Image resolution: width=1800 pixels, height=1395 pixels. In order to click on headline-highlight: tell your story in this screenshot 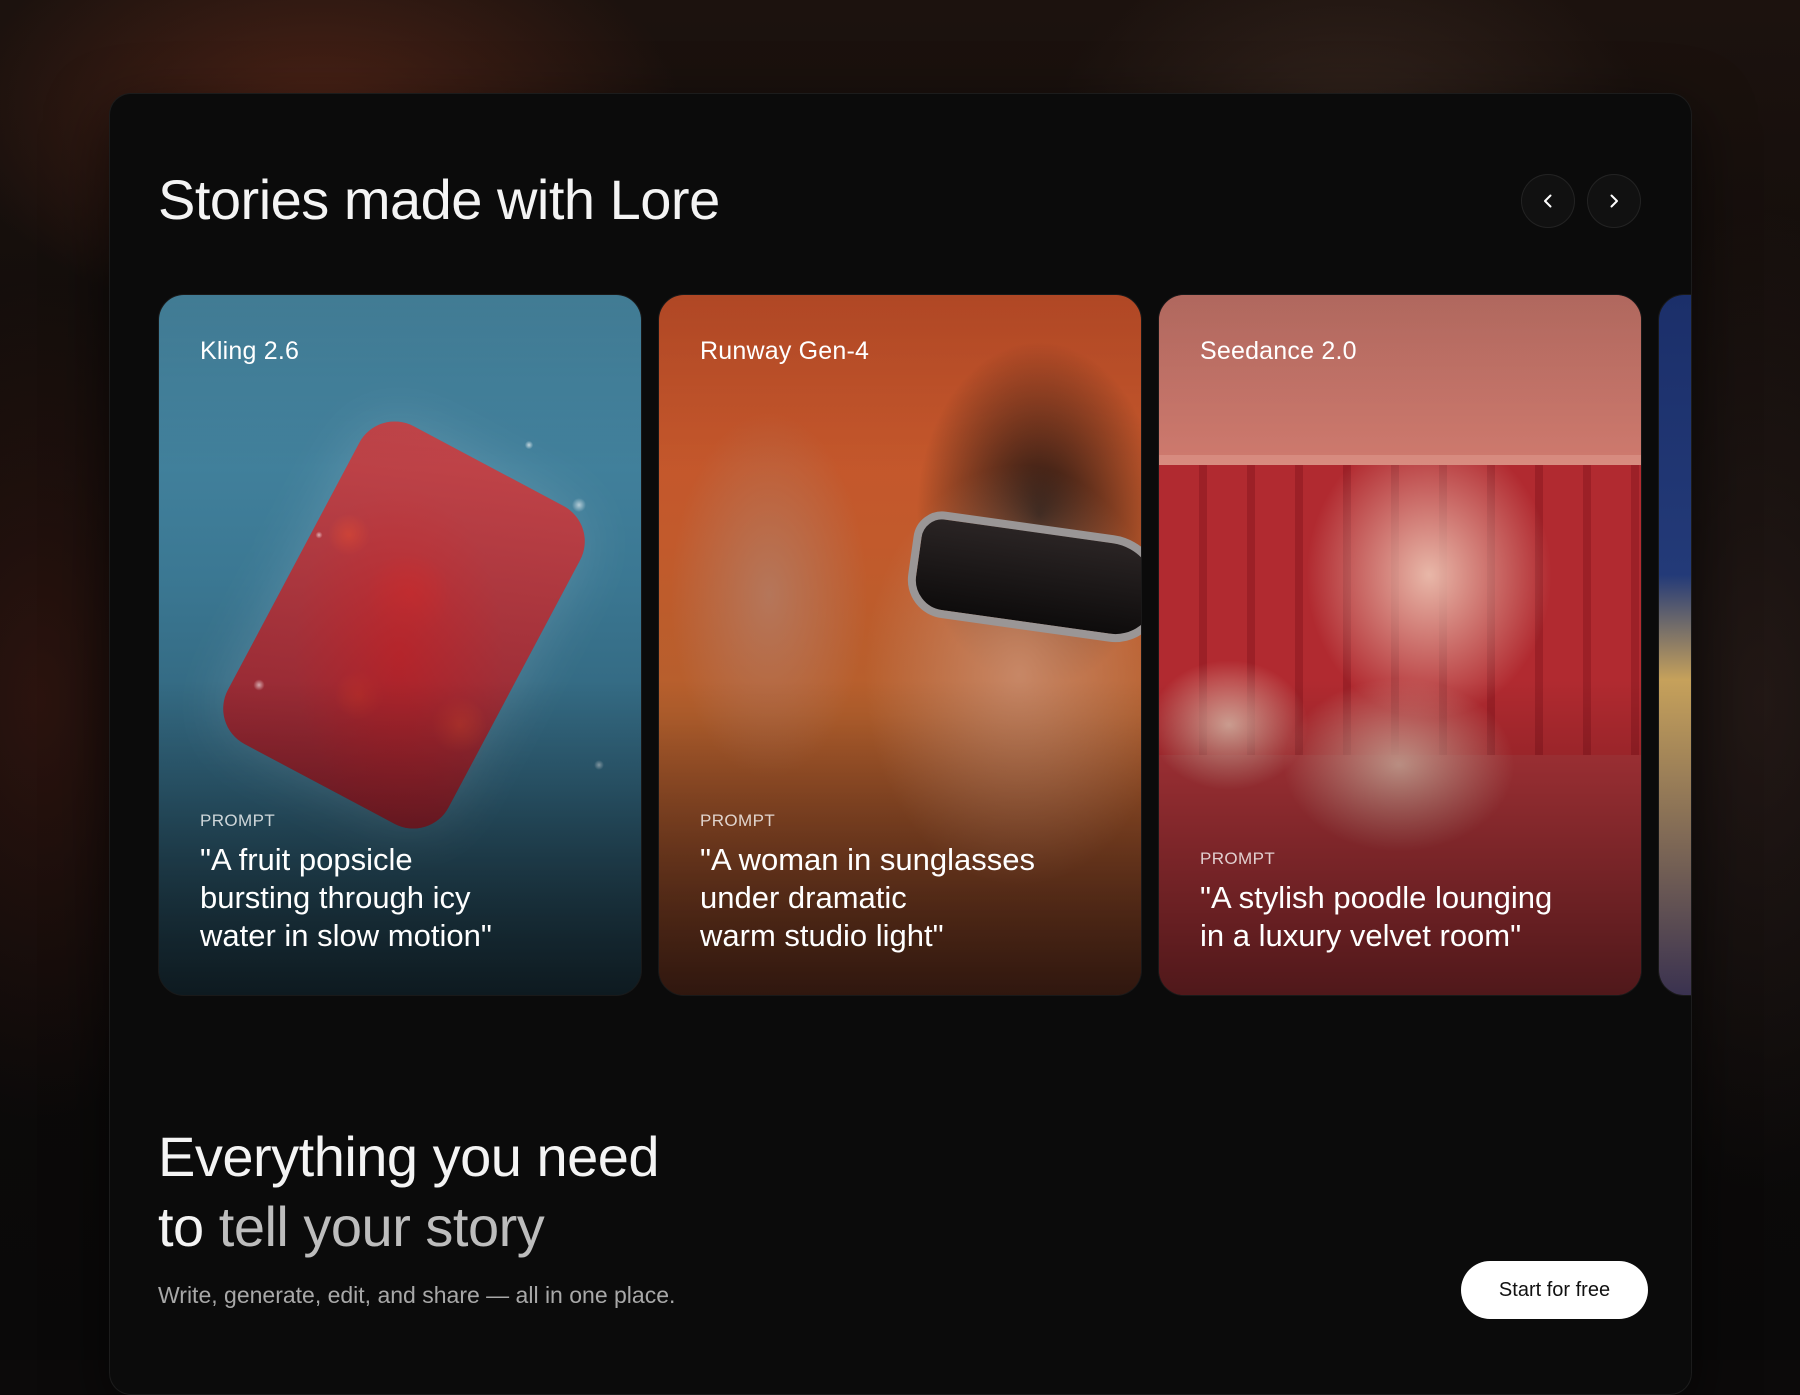, I will do `click(381, 1226)`.